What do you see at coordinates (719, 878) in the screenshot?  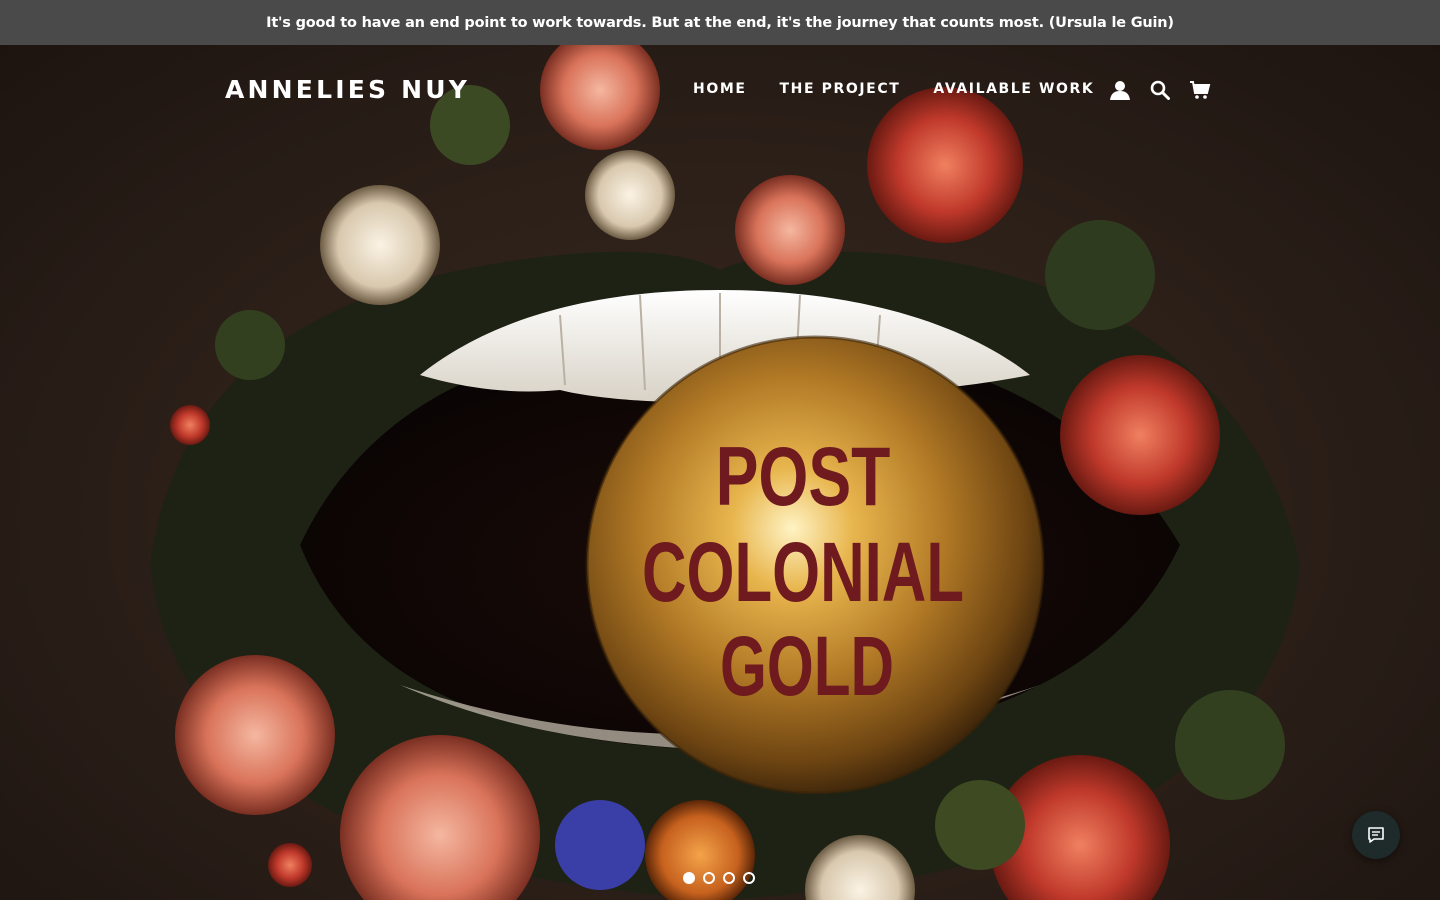 I see `slideshow-dots` at bounding box center [719, 878].